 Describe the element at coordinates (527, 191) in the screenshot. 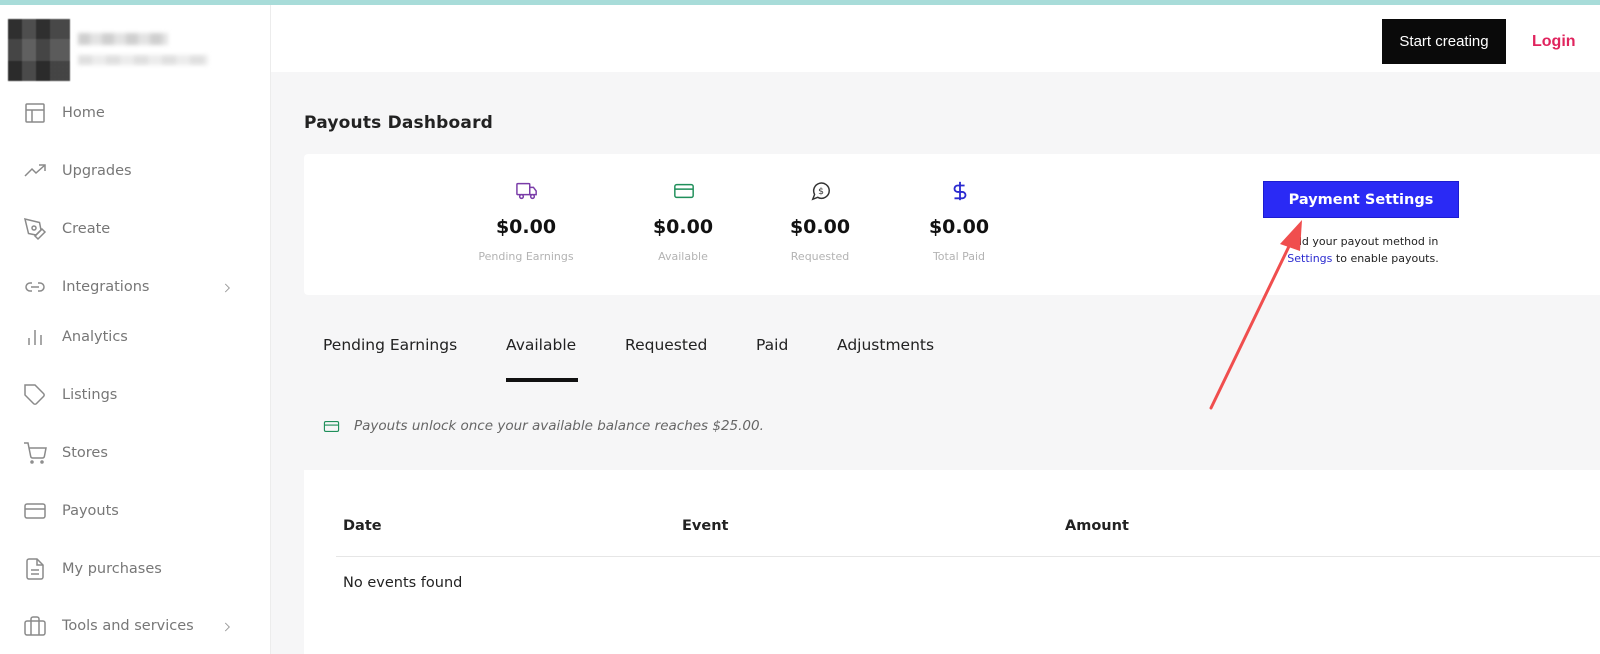

I see `truck-icon` at that location.